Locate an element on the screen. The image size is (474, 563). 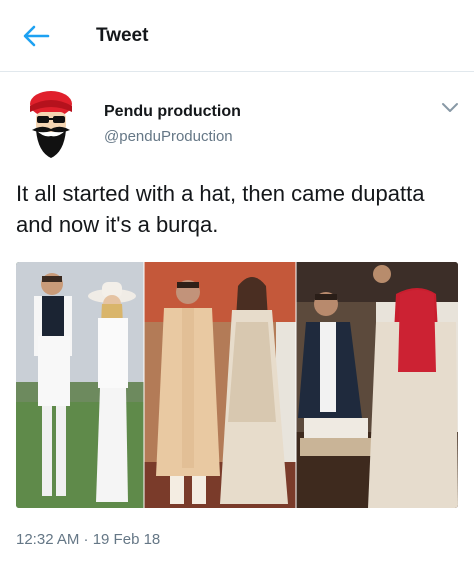
arrow-left-icon is located at coordinates (36, 36).